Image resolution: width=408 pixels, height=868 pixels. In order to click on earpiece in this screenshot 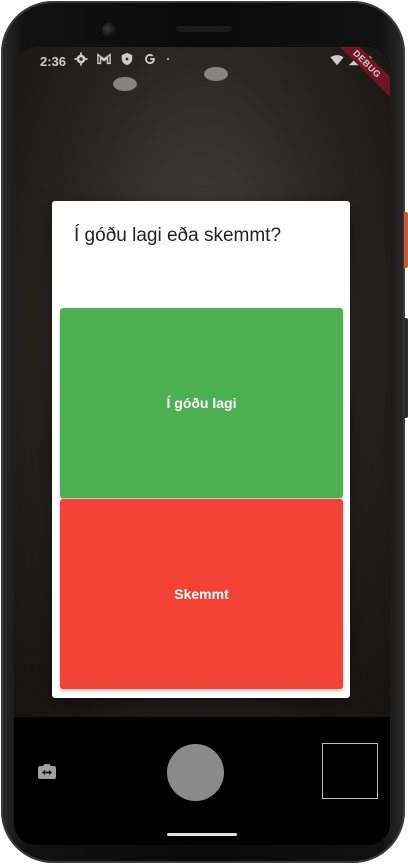, I will do `click(204, 29)`.